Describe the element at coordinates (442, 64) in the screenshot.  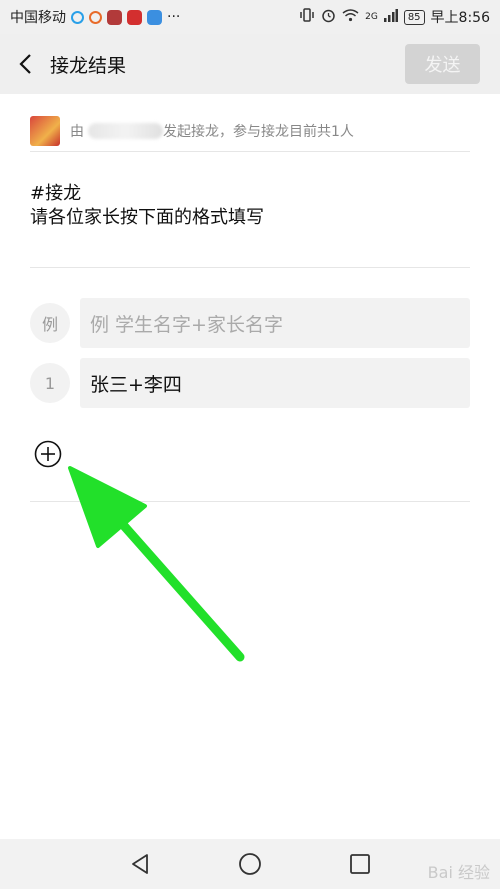
I see `send-button: 发送` at that location.